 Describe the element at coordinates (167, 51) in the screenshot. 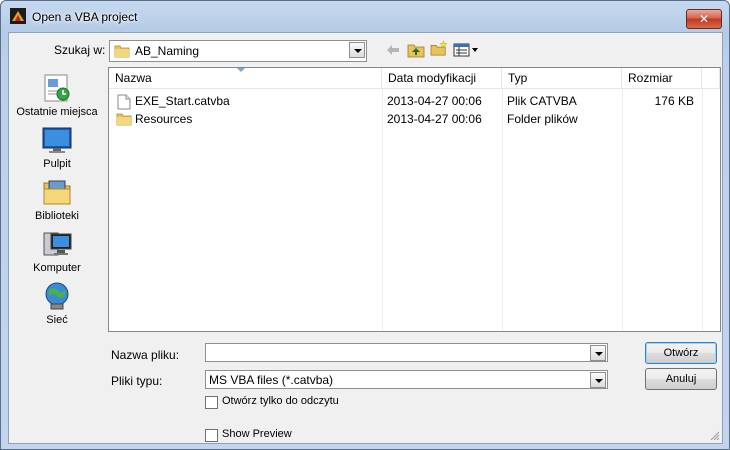

I see `lookin-value: AB_Naming` at that location.